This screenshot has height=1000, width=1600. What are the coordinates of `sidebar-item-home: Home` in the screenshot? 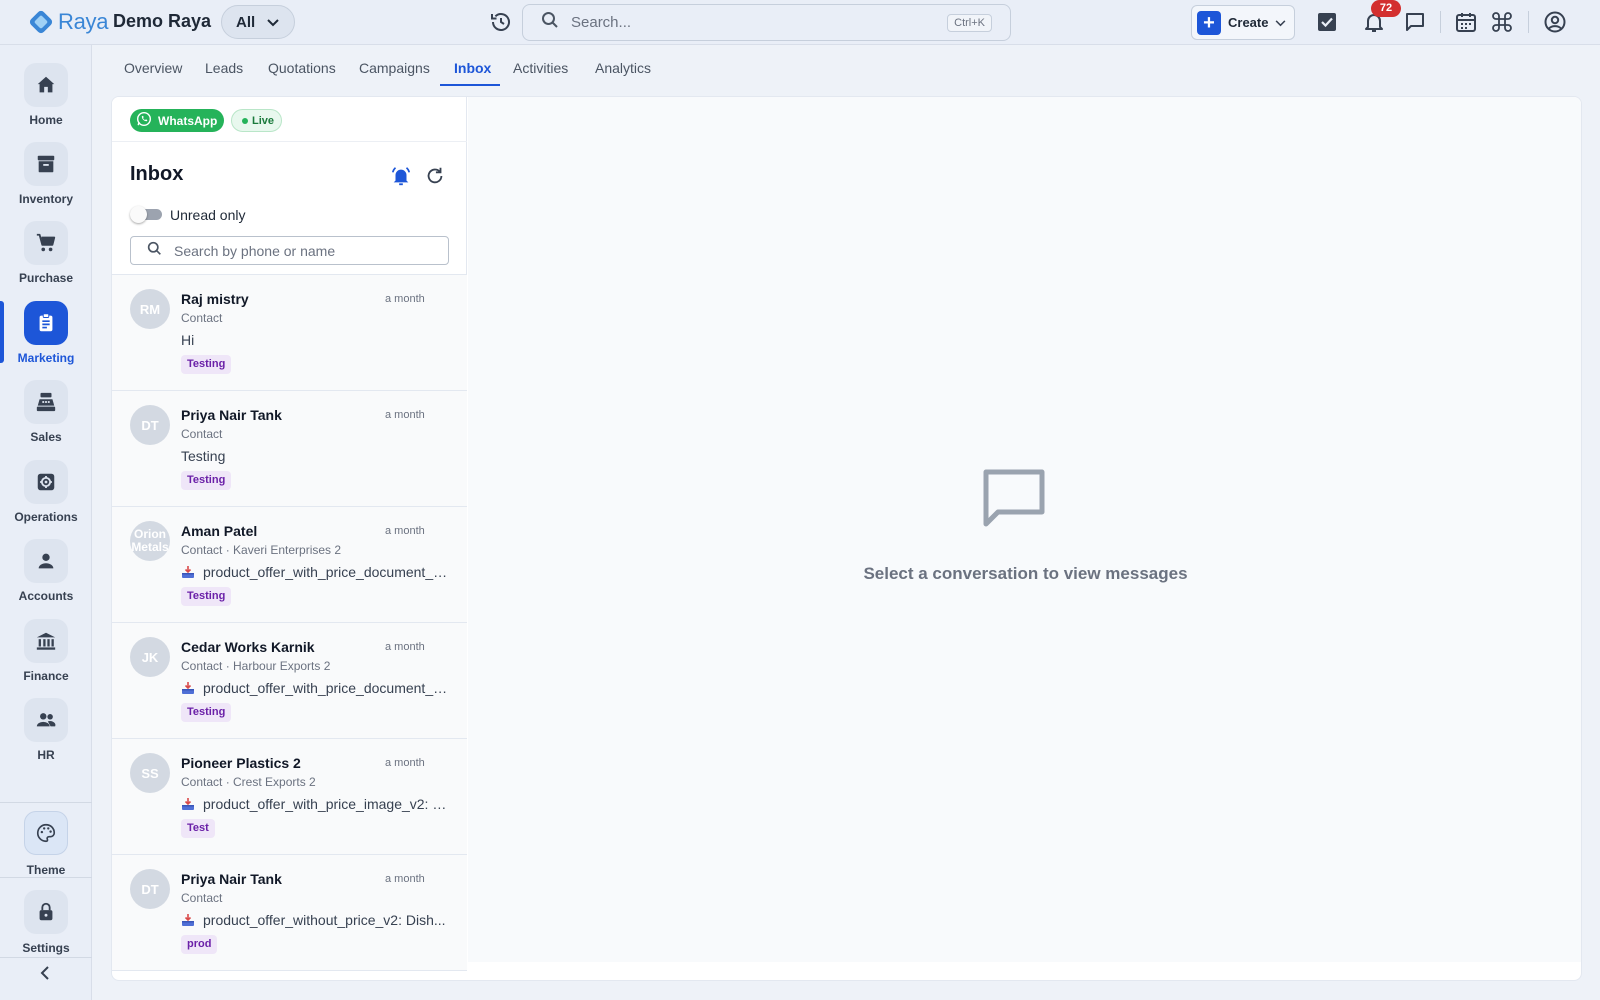 It's located at (46, 97).